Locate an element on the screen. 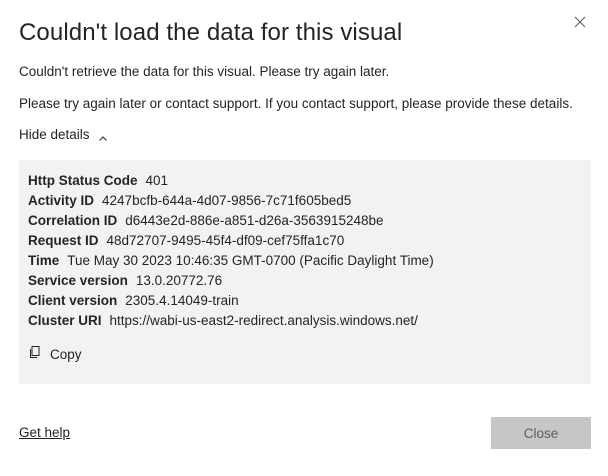  detail-row-status: Http Status Code 401 is located at coordinates (305, 181).